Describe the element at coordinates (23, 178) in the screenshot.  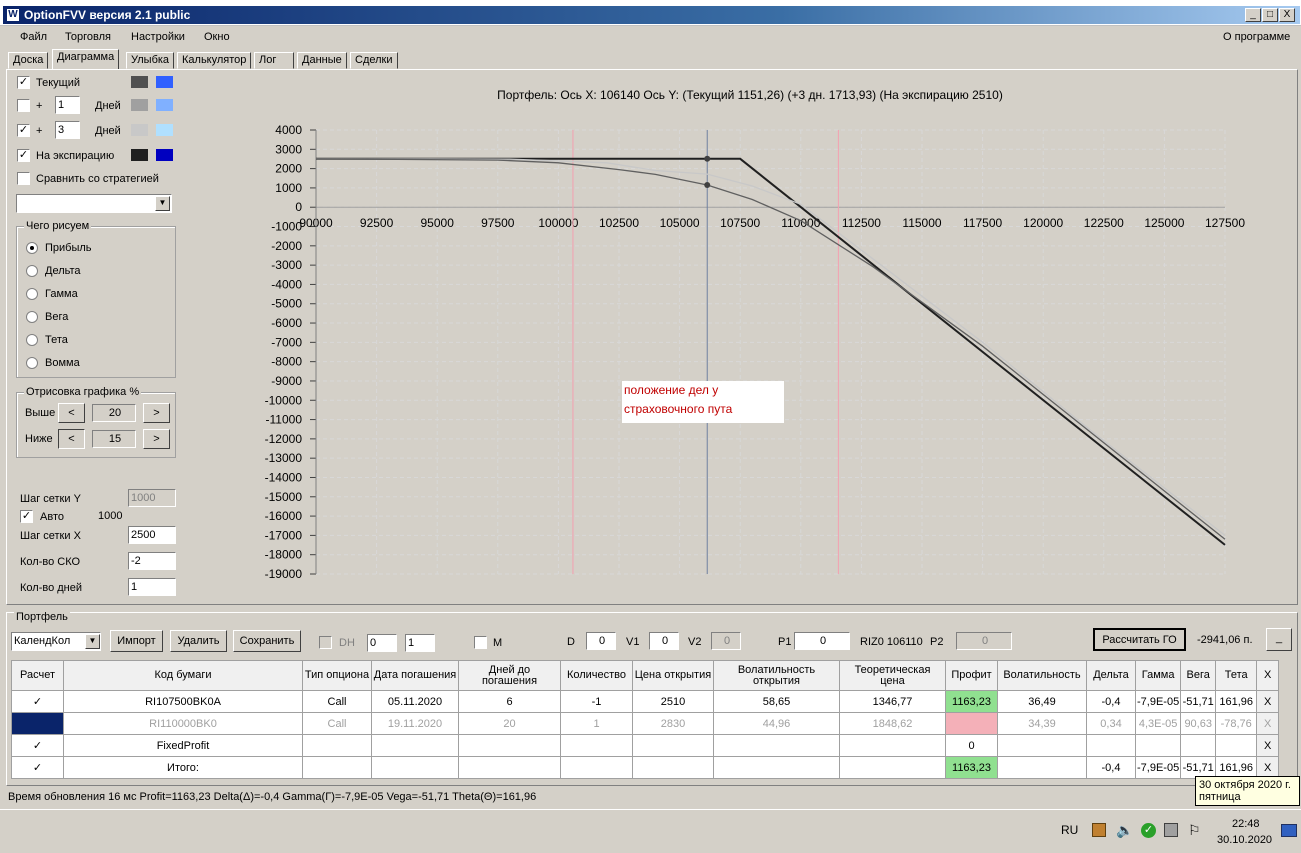
I see `compare-checkbox` at that location.